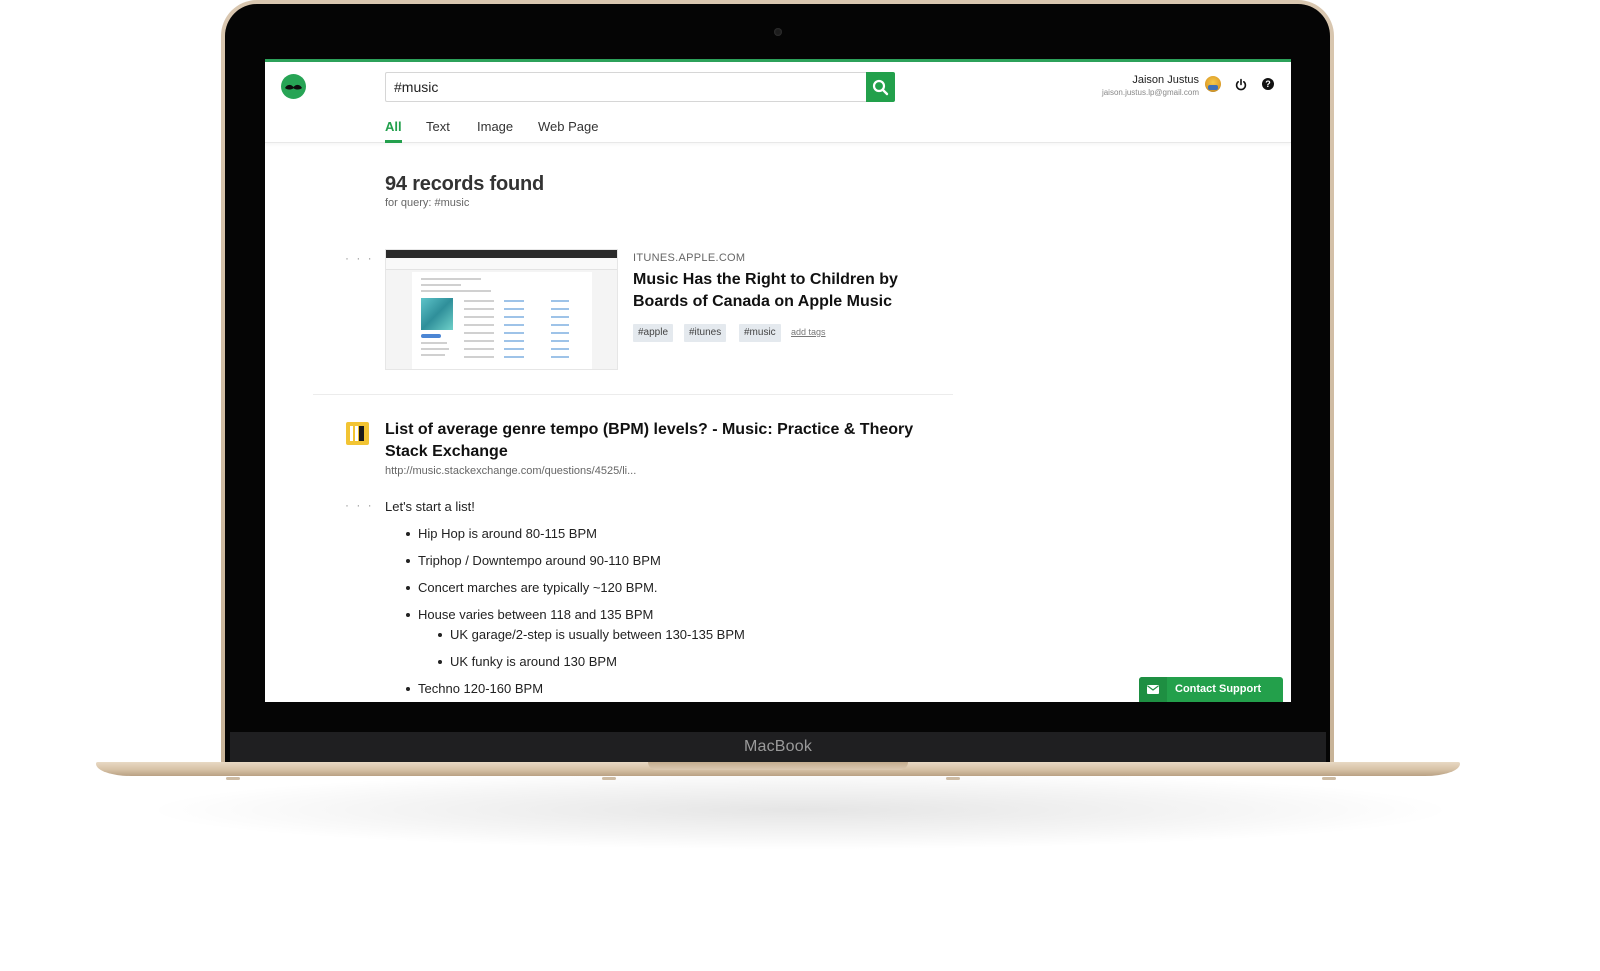 This screenshot has height=971, width=1600. Describe the element at coordinates (533, 560) in the screenshot. I see `list-item: Triphop / Downtempo around 90-110 BPM` at that location.